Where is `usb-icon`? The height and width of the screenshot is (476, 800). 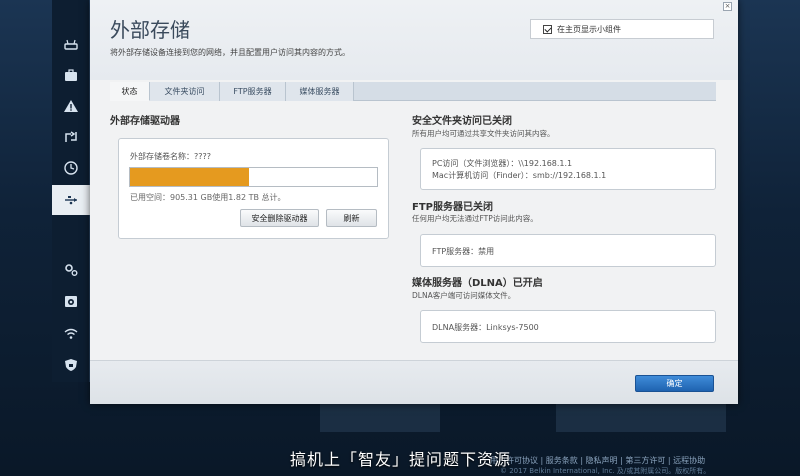
usb-icon is located at coordinates (71, 200).